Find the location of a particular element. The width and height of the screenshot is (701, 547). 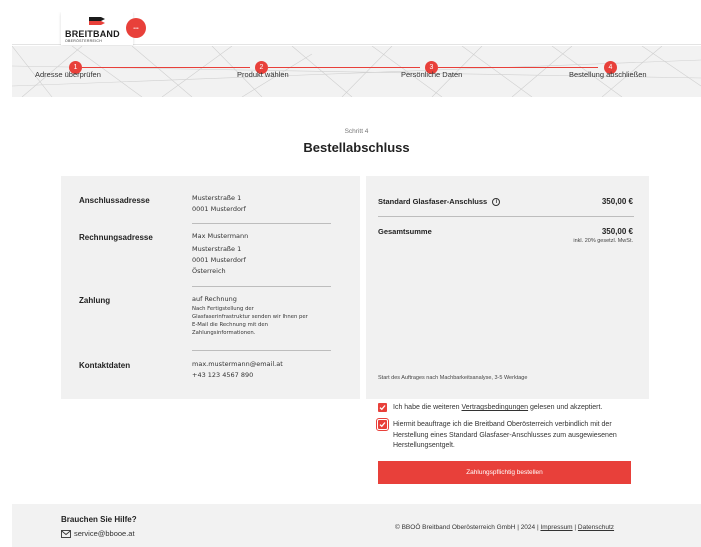

total-label: Gesamtsumme is located at coordinates (405, 231).